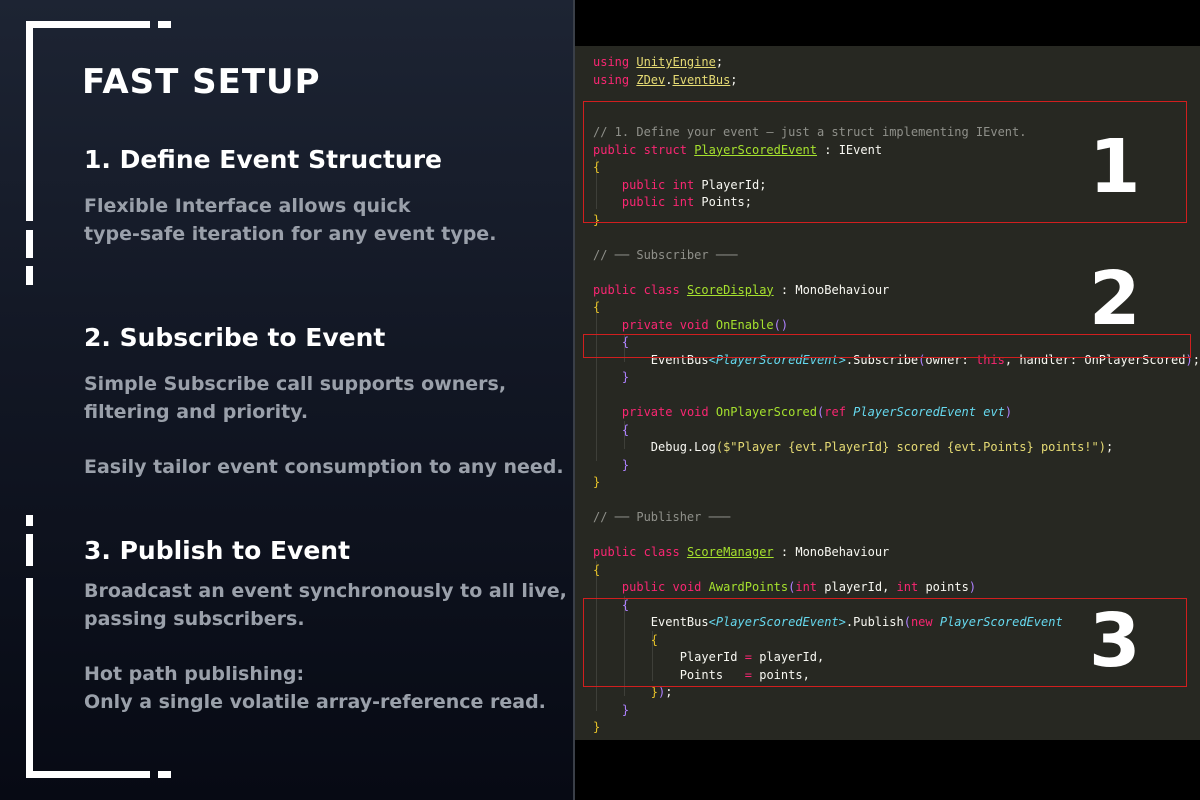  I want to click on section-1-line: type-safe iteration for any event type., so click(290, 234).